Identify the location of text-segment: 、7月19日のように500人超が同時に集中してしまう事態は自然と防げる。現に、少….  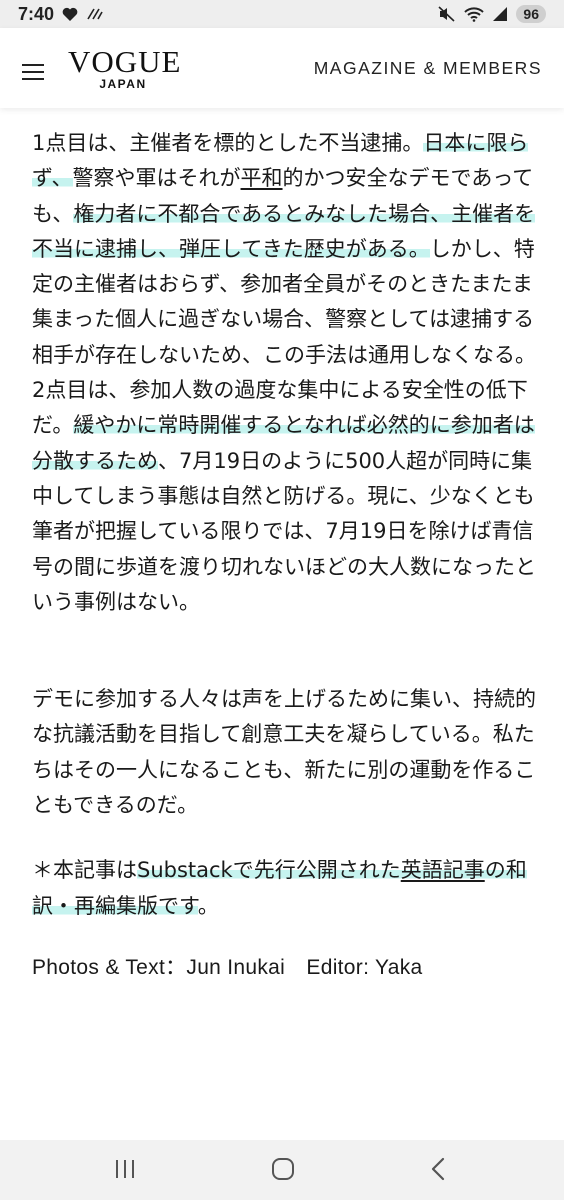
(284, 531).